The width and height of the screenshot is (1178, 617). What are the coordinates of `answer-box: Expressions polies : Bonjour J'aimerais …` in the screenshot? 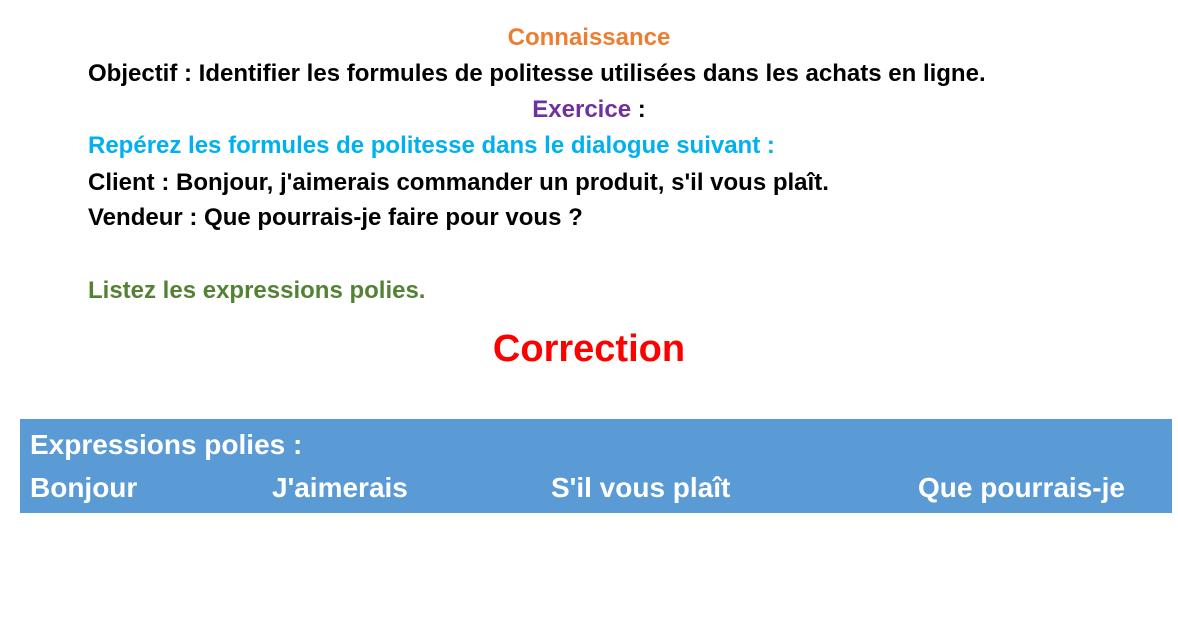 It's located at (596, 466).